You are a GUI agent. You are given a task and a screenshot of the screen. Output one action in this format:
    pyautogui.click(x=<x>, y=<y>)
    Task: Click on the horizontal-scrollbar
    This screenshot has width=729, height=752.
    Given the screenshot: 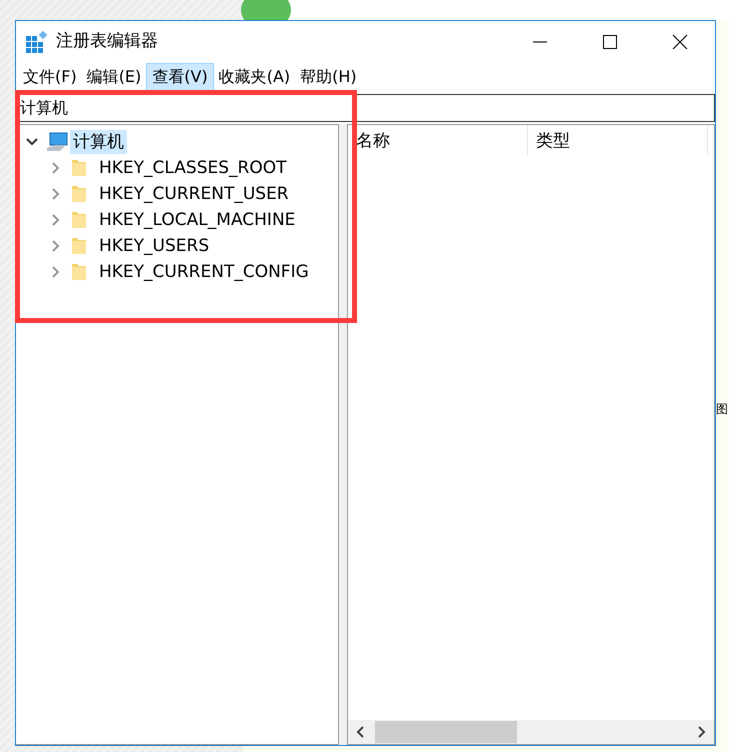 What is the action you would take?
    pyautogui.click(x=531, y=732)
    